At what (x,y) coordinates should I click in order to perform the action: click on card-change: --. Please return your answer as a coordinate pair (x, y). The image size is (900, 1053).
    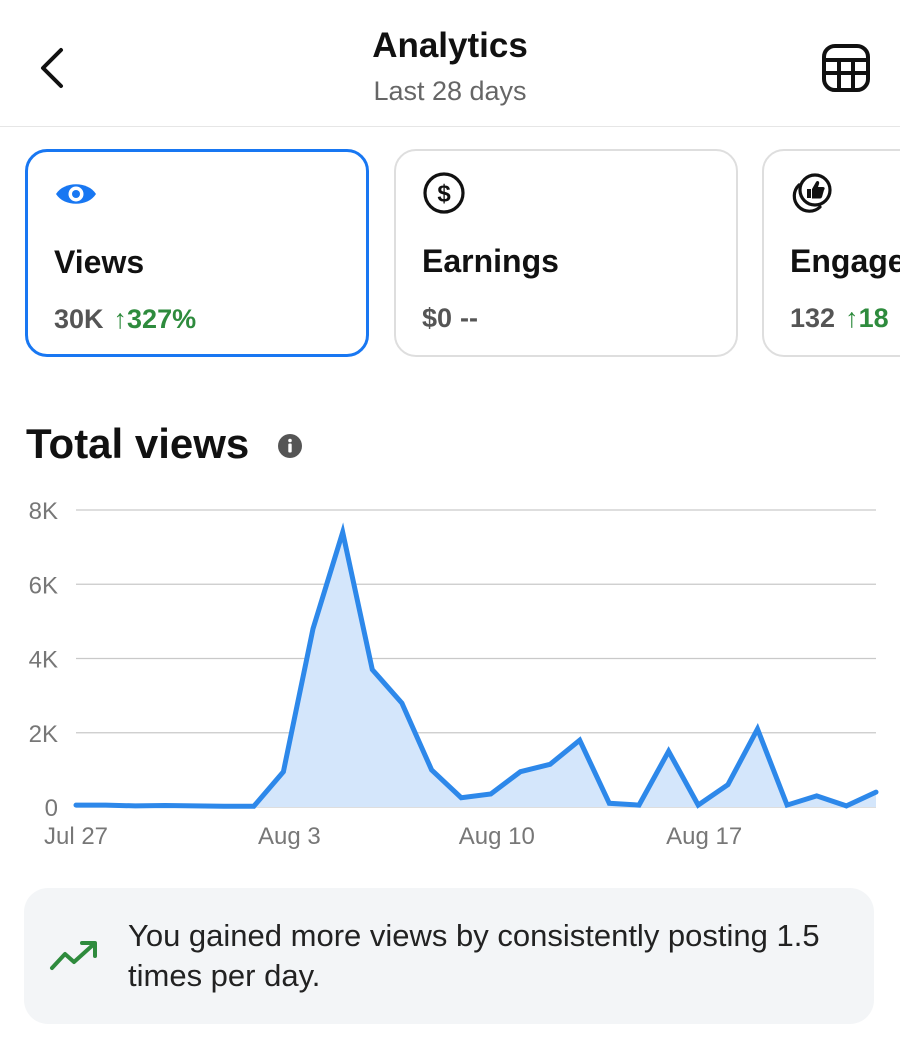
    Looking at the image, I should click on (469, 318).